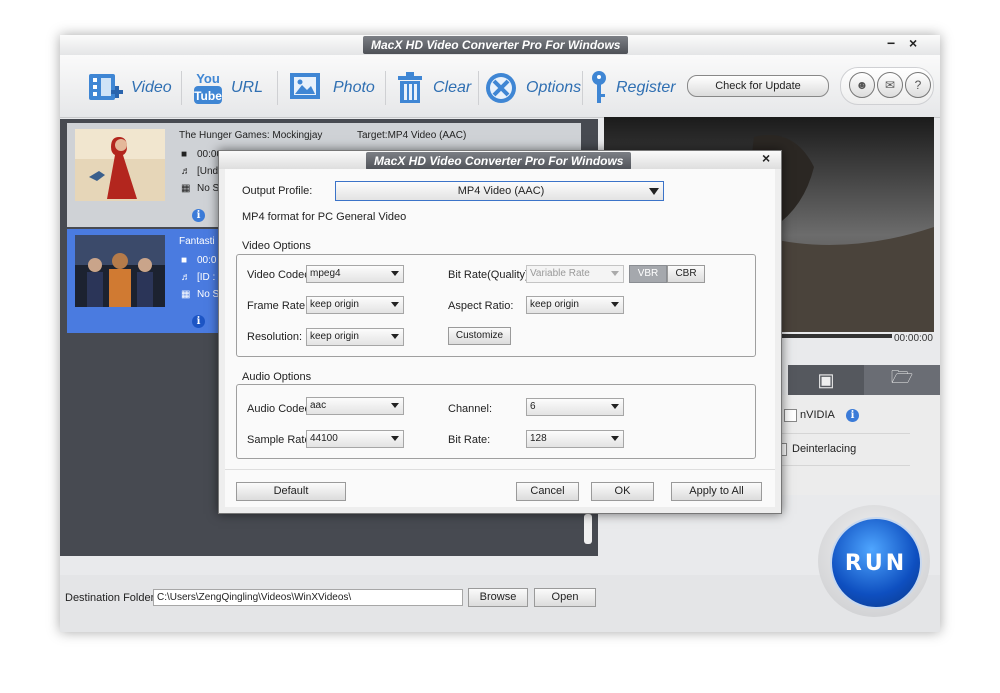 This screenshot has height=693, width=1000. I want to click on bitrate-quality-select: Variable Rate, so click(575, 274).